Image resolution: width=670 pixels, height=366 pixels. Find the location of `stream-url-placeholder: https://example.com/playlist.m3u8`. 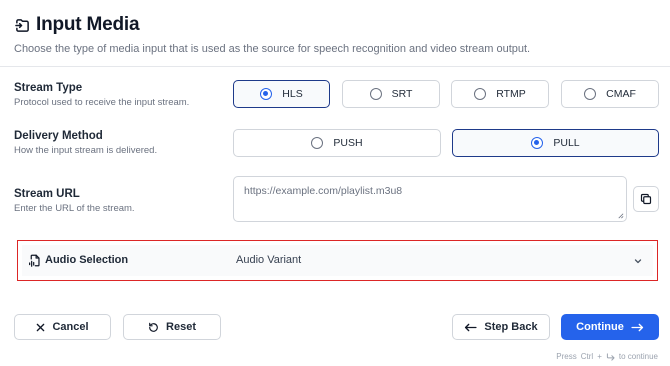

stream-url-placeholder: https://example.com/playlist.m3u8 is located at coordinates (323, 191).